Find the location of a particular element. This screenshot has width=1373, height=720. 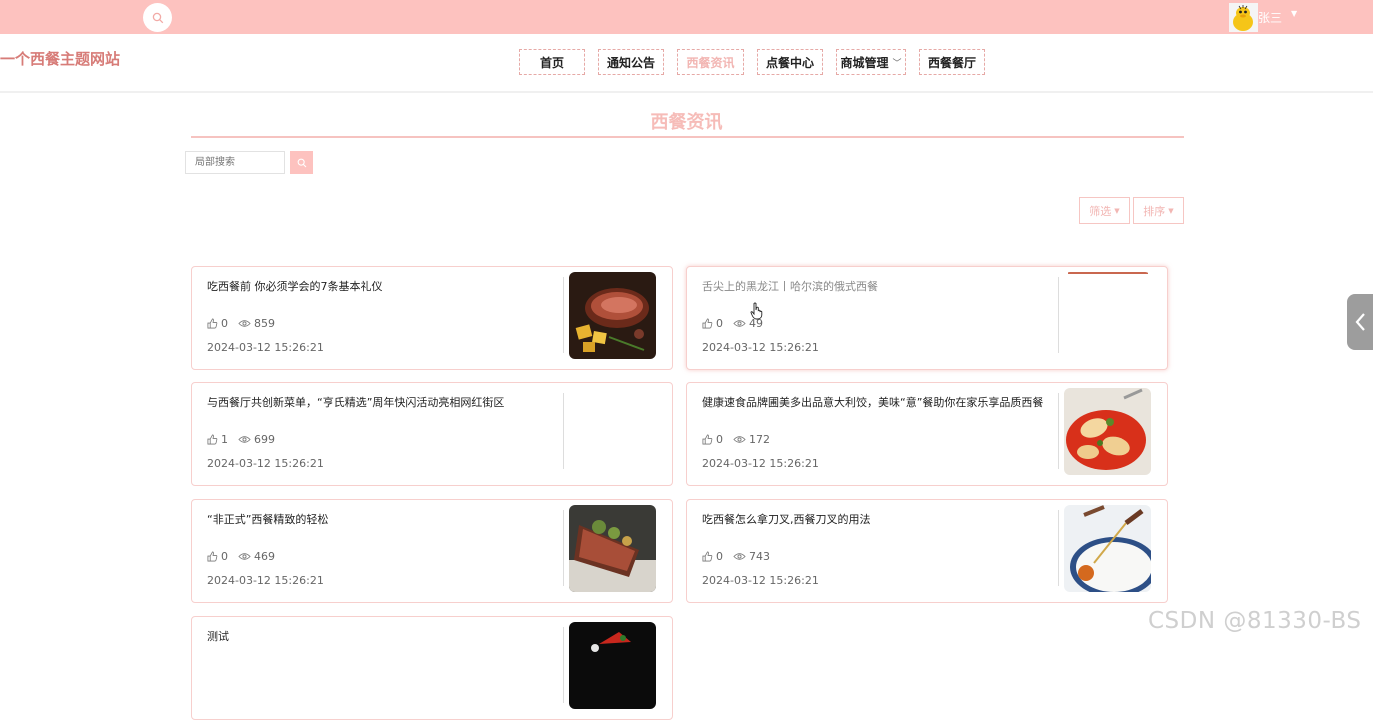

ravioli-image is located at coordinates (1107, 431).